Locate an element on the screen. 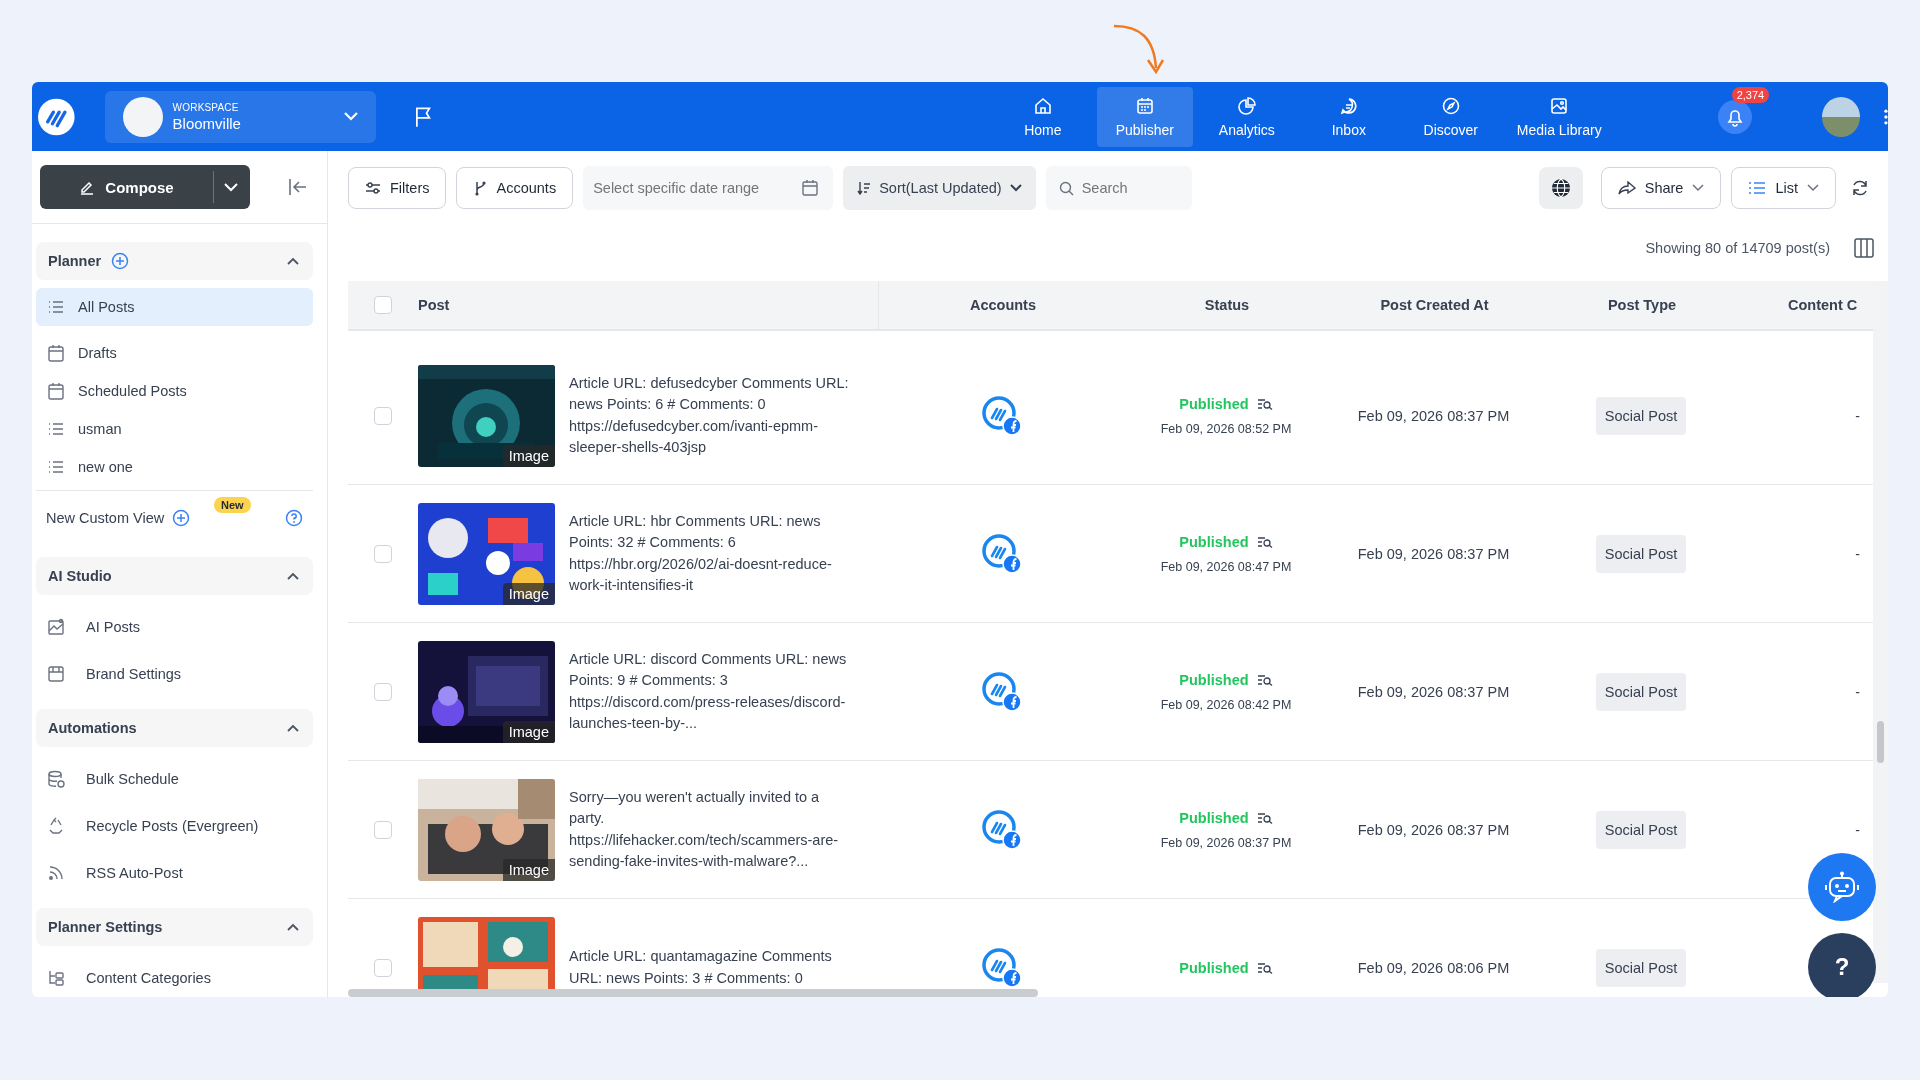 The height and width of the screenshot is (1080, 1920). share-icon is located at coordinates (1626, 188).